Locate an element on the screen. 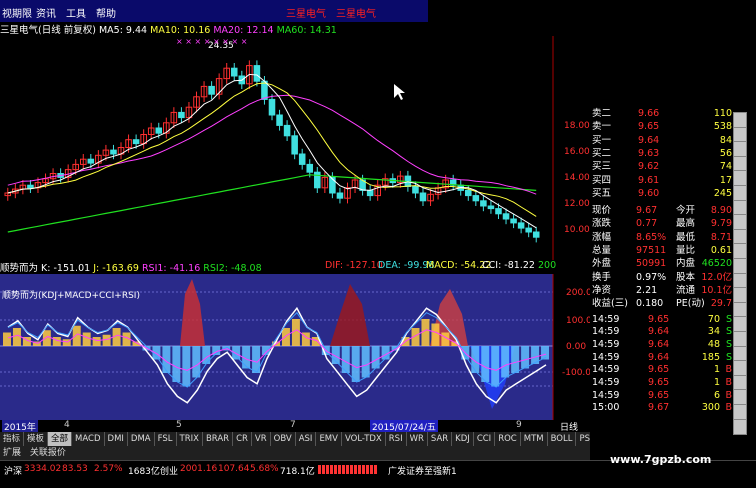  search-icon is located at coordinates (740, 222).